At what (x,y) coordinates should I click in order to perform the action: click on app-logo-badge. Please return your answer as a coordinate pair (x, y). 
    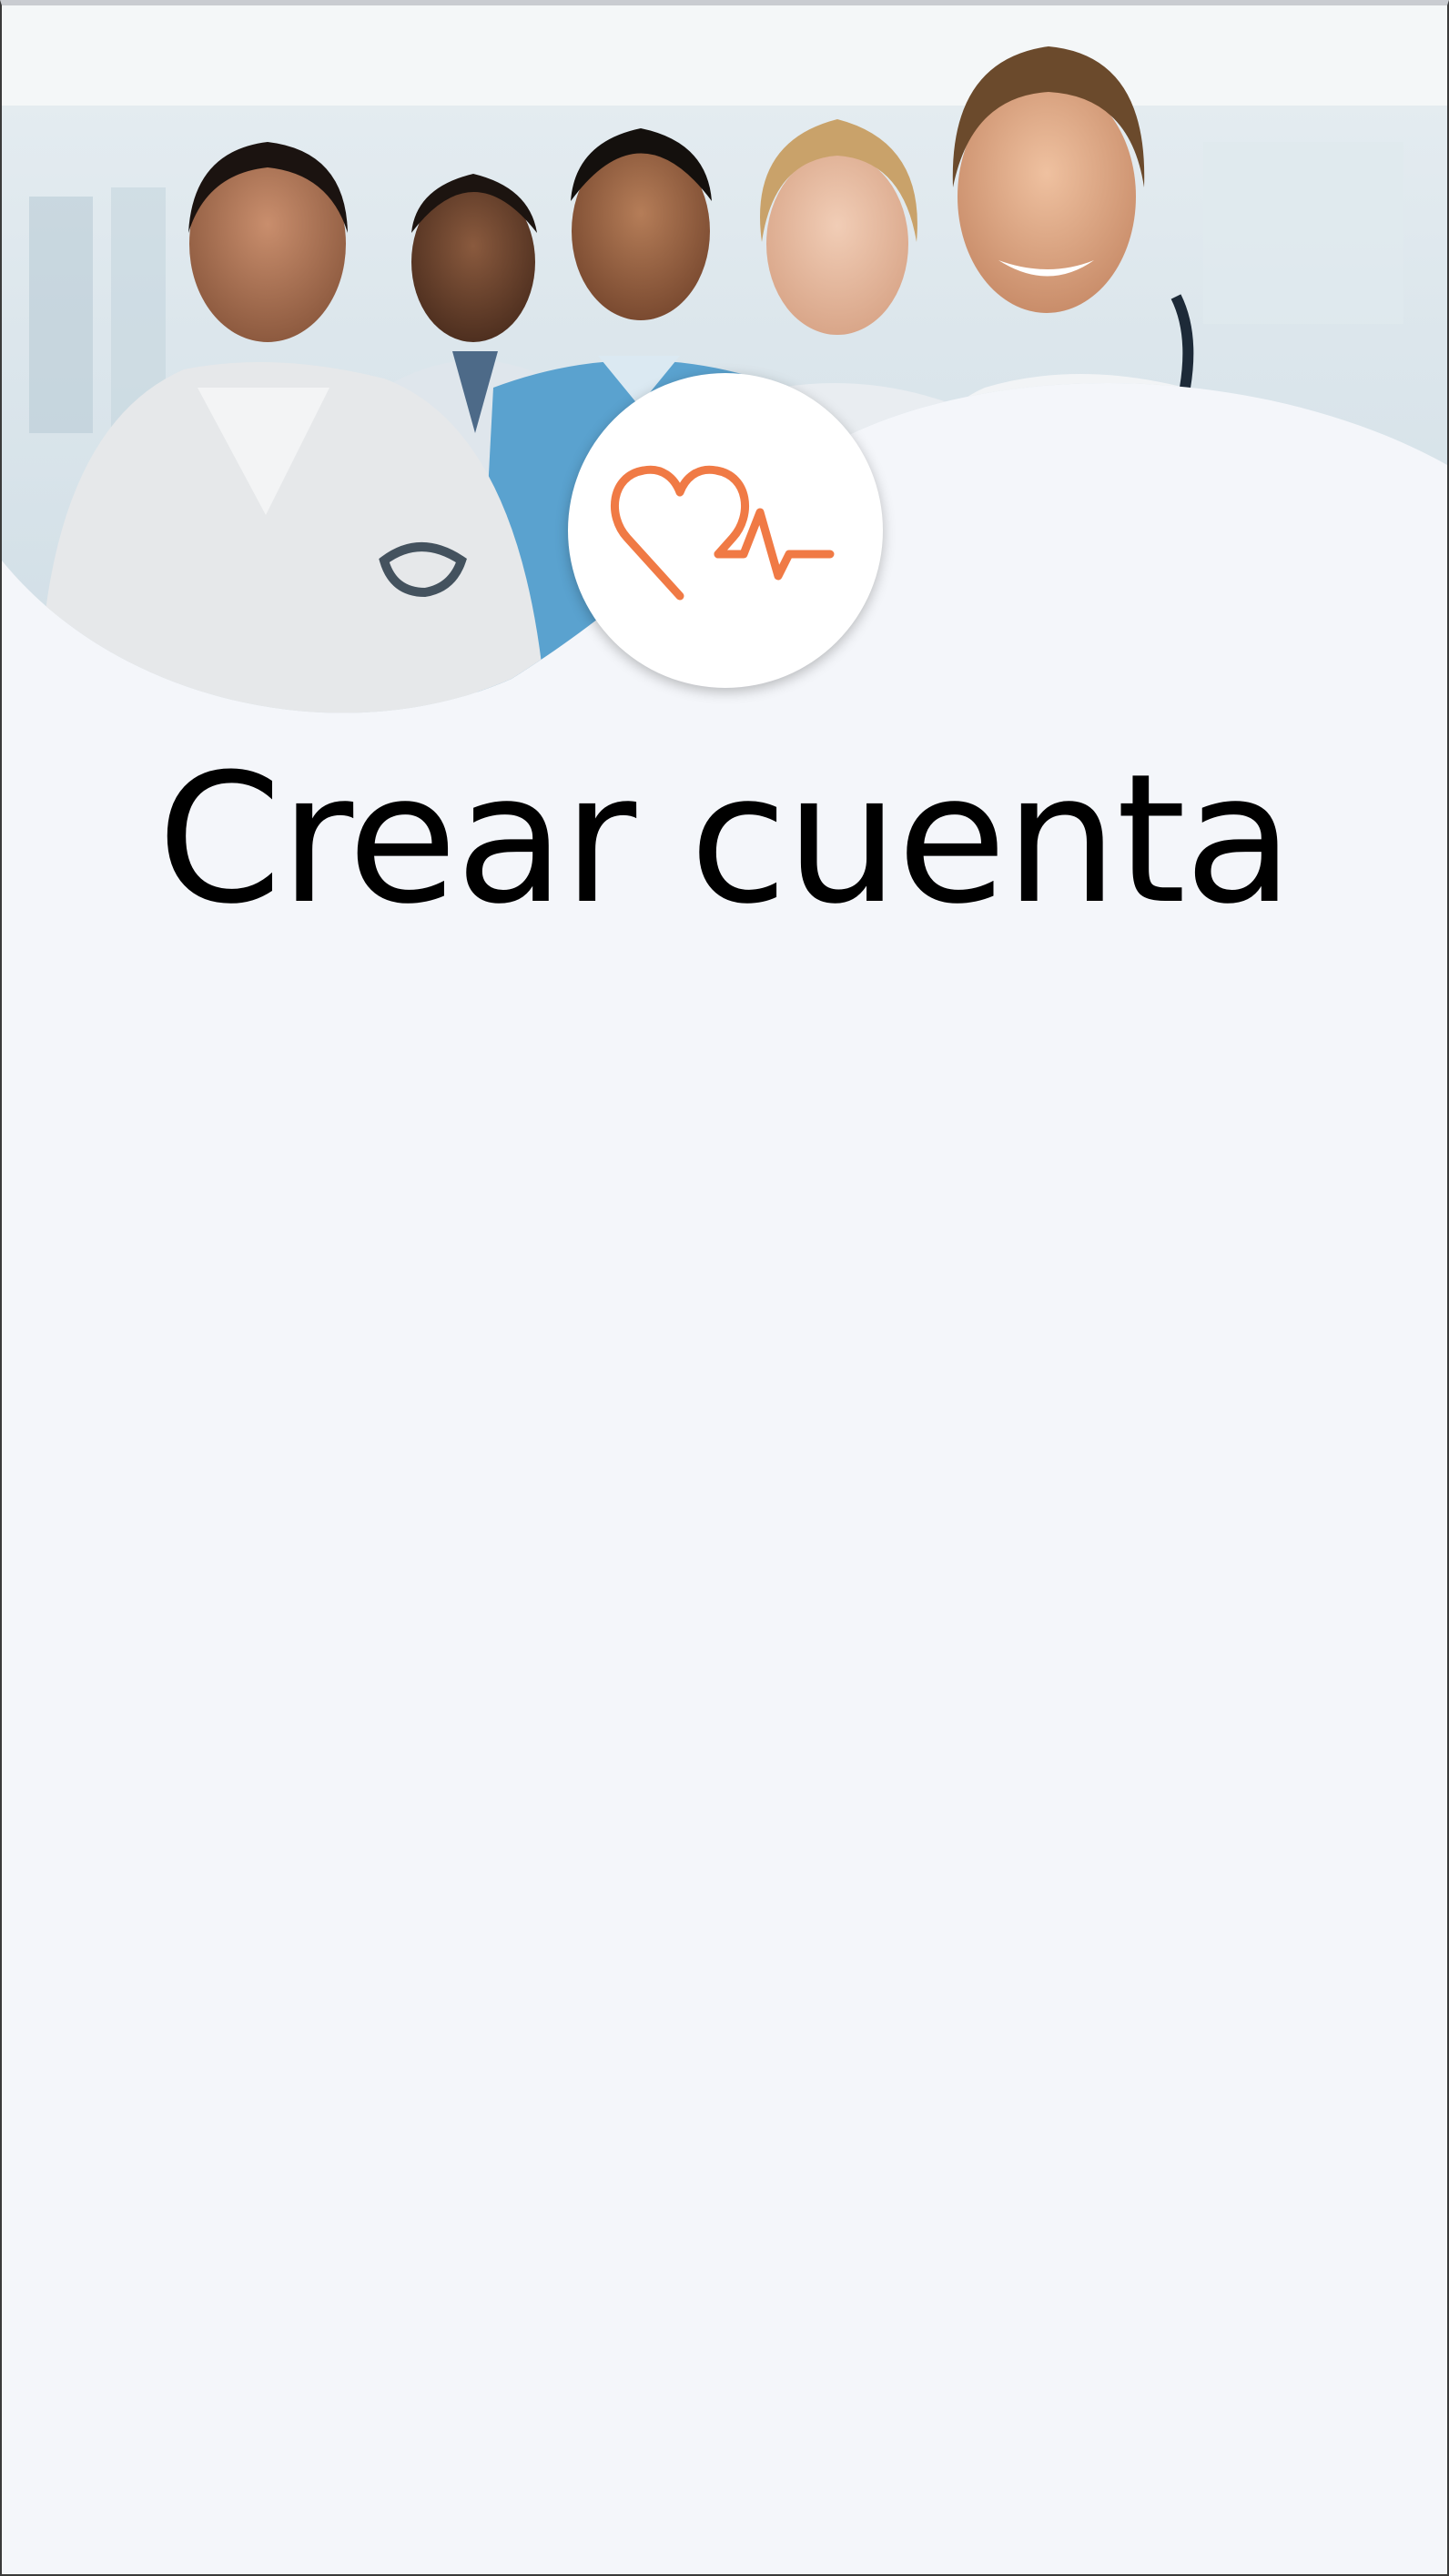
    Looking at the image, I should click on (726, 530).